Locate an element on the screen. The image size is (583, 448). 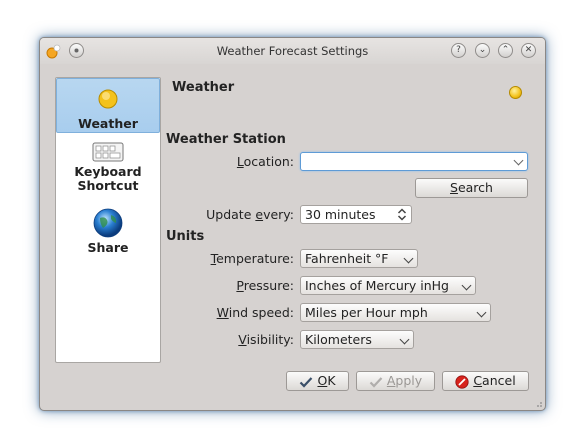
close-icon: ✕ is located at coordinates (528, 50).